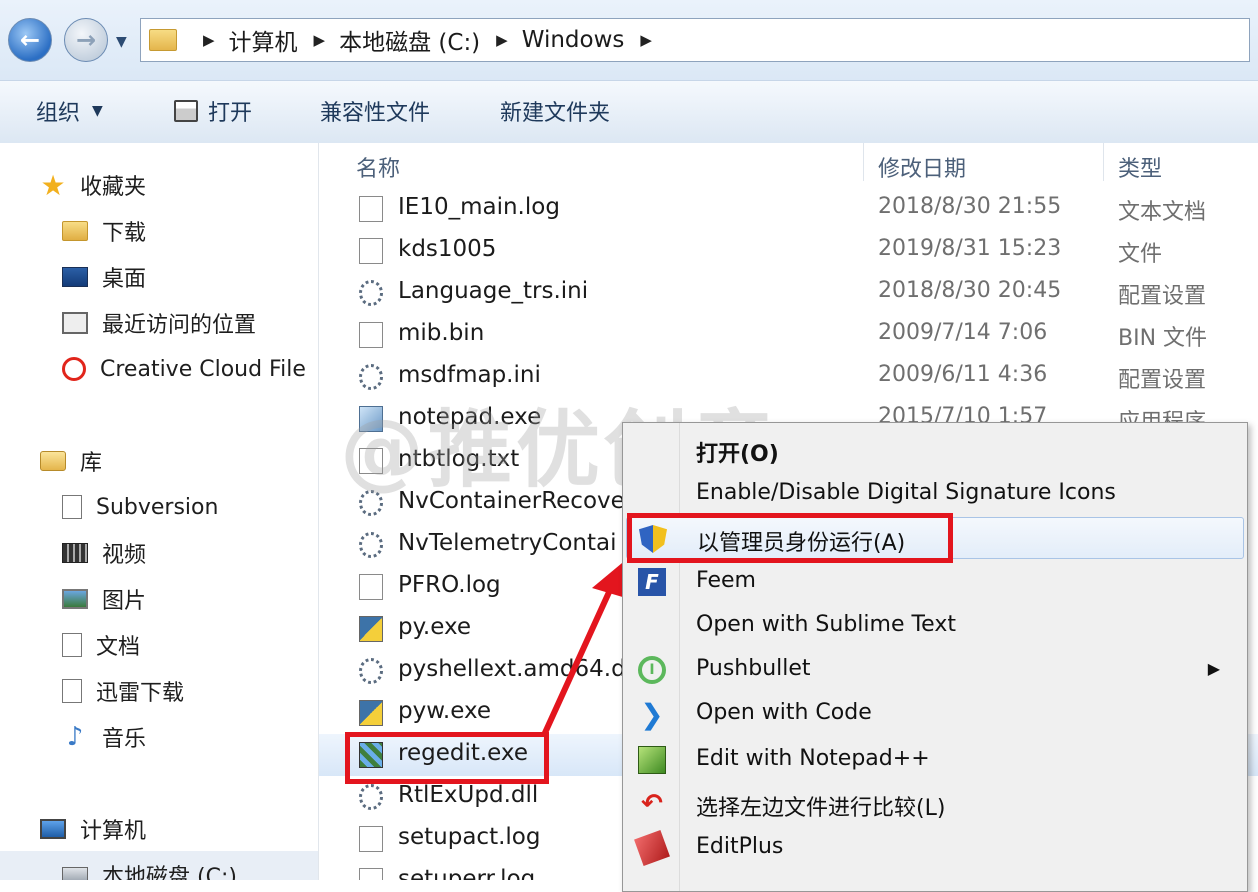  I want to click on submenu-arrow-icon: ▶, so click(1213, 668).